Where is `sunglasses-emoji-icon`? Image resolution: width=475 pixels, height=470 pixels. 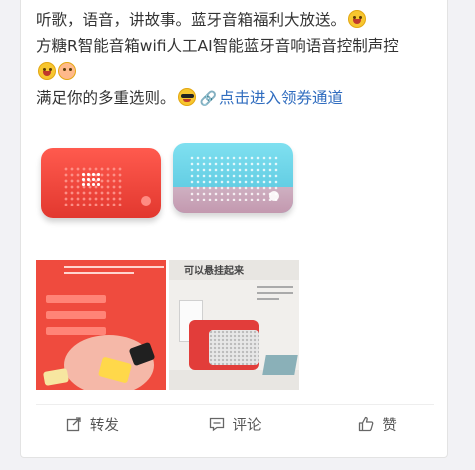
sunglasses-emoji-icon is located at coordinates (186, 97).